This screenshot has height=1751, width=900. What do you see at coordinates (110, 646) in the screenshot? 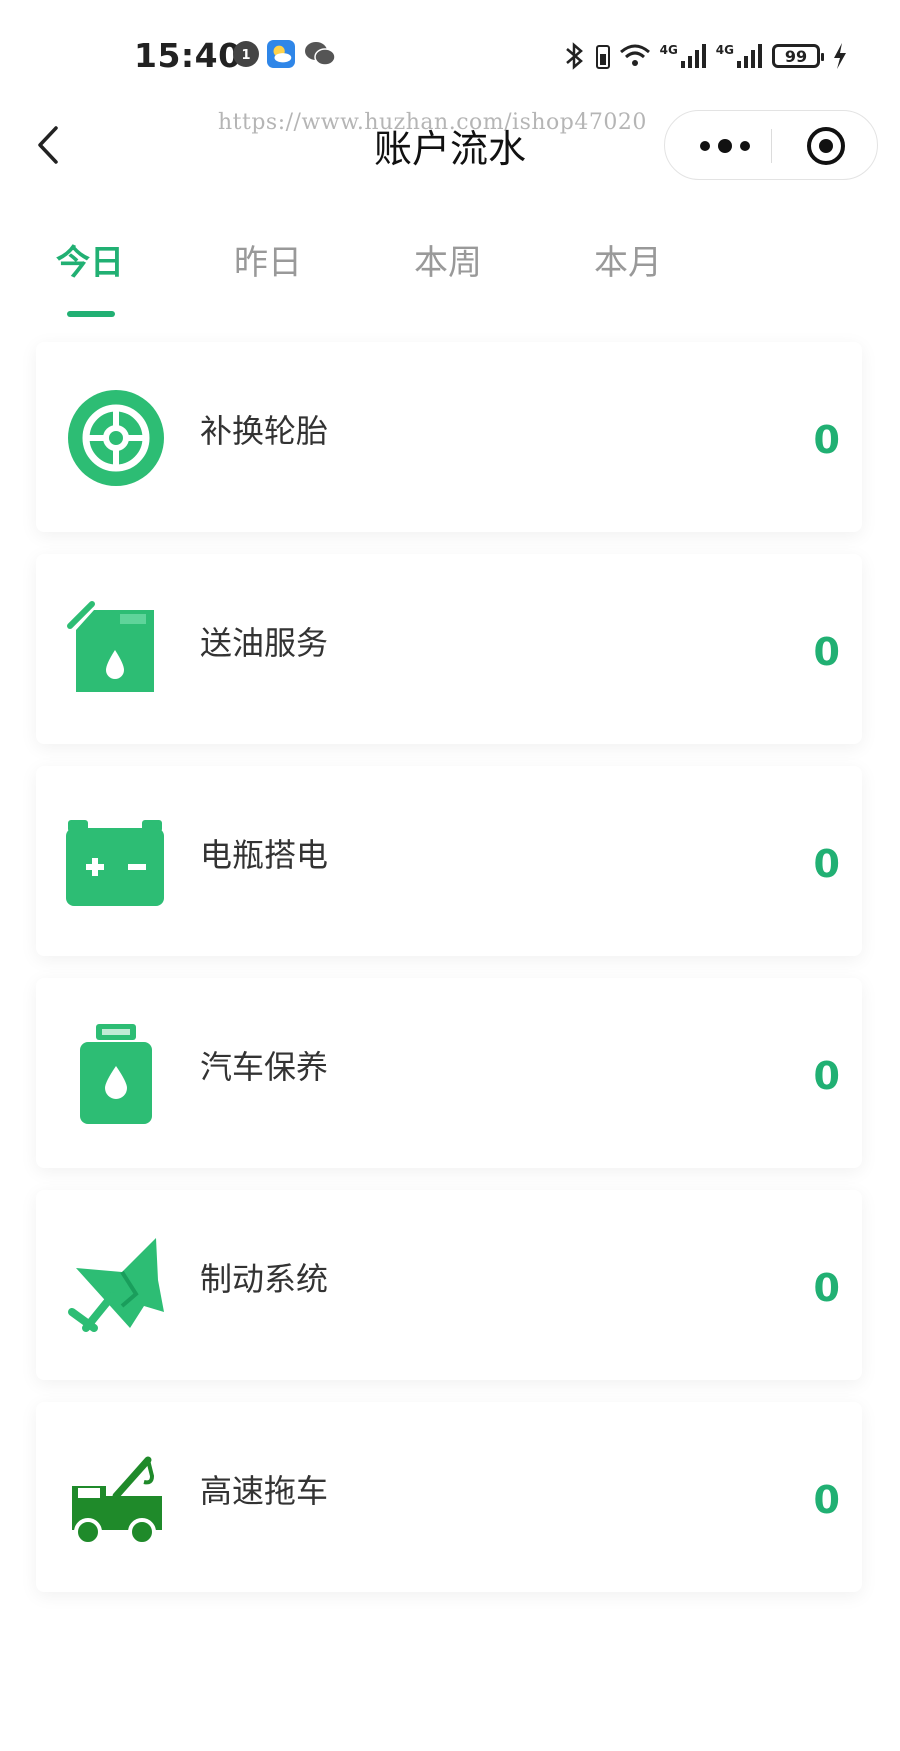
I see `fuel-can-icon` at bounding box center [110, 646].